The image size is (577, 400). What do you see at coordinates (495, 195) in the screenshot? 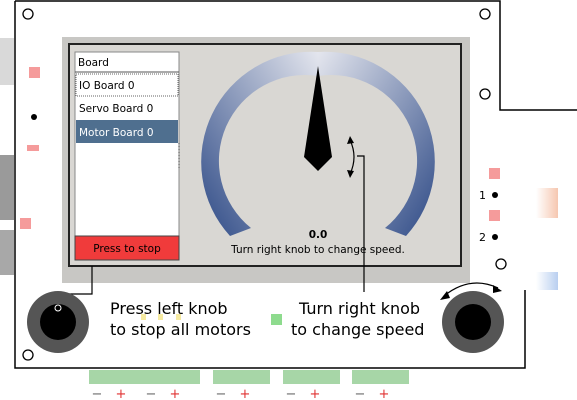
I see `pin-1-dot` at bounding box center [495, 195].